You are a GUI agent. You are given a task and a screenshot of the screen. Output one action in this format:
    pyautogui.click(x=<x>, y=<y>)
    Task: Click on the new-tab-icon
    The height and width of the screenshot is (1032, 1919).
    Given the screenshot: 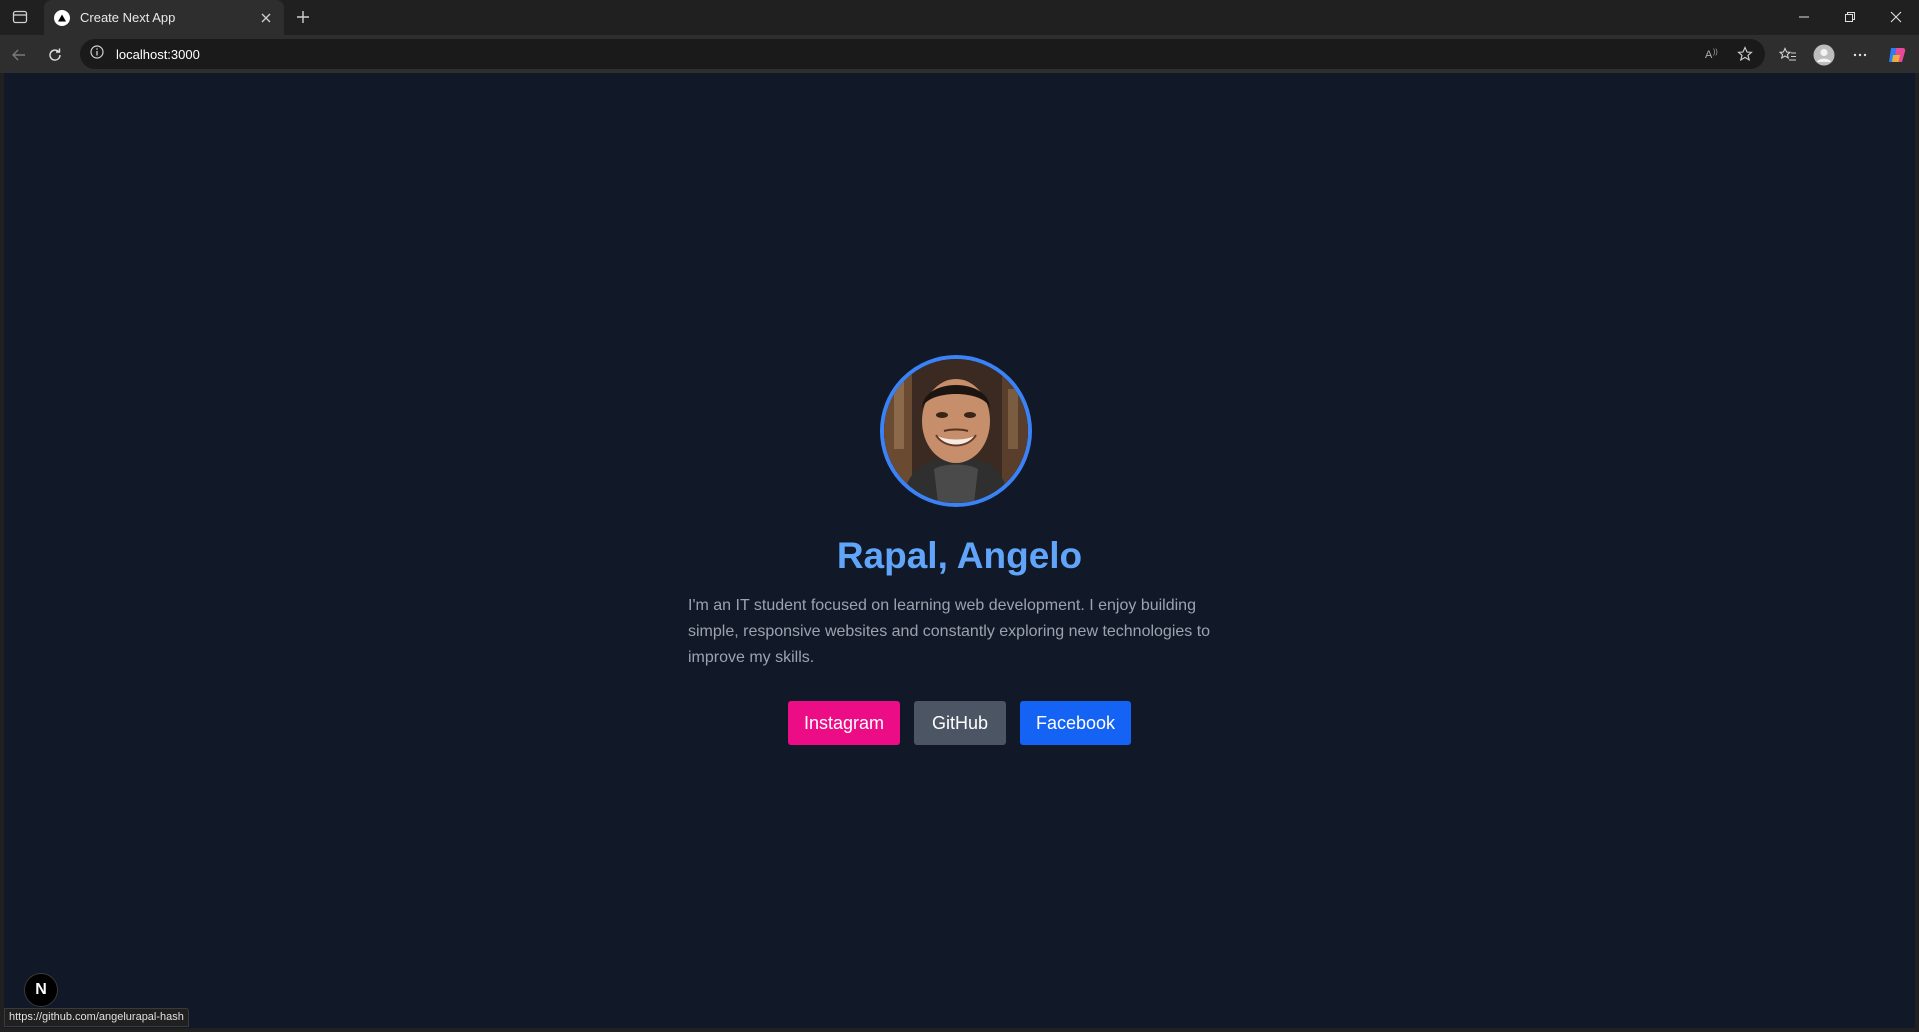 What is the action you would take?
    pyautogui.click(x=303, y=17)
    